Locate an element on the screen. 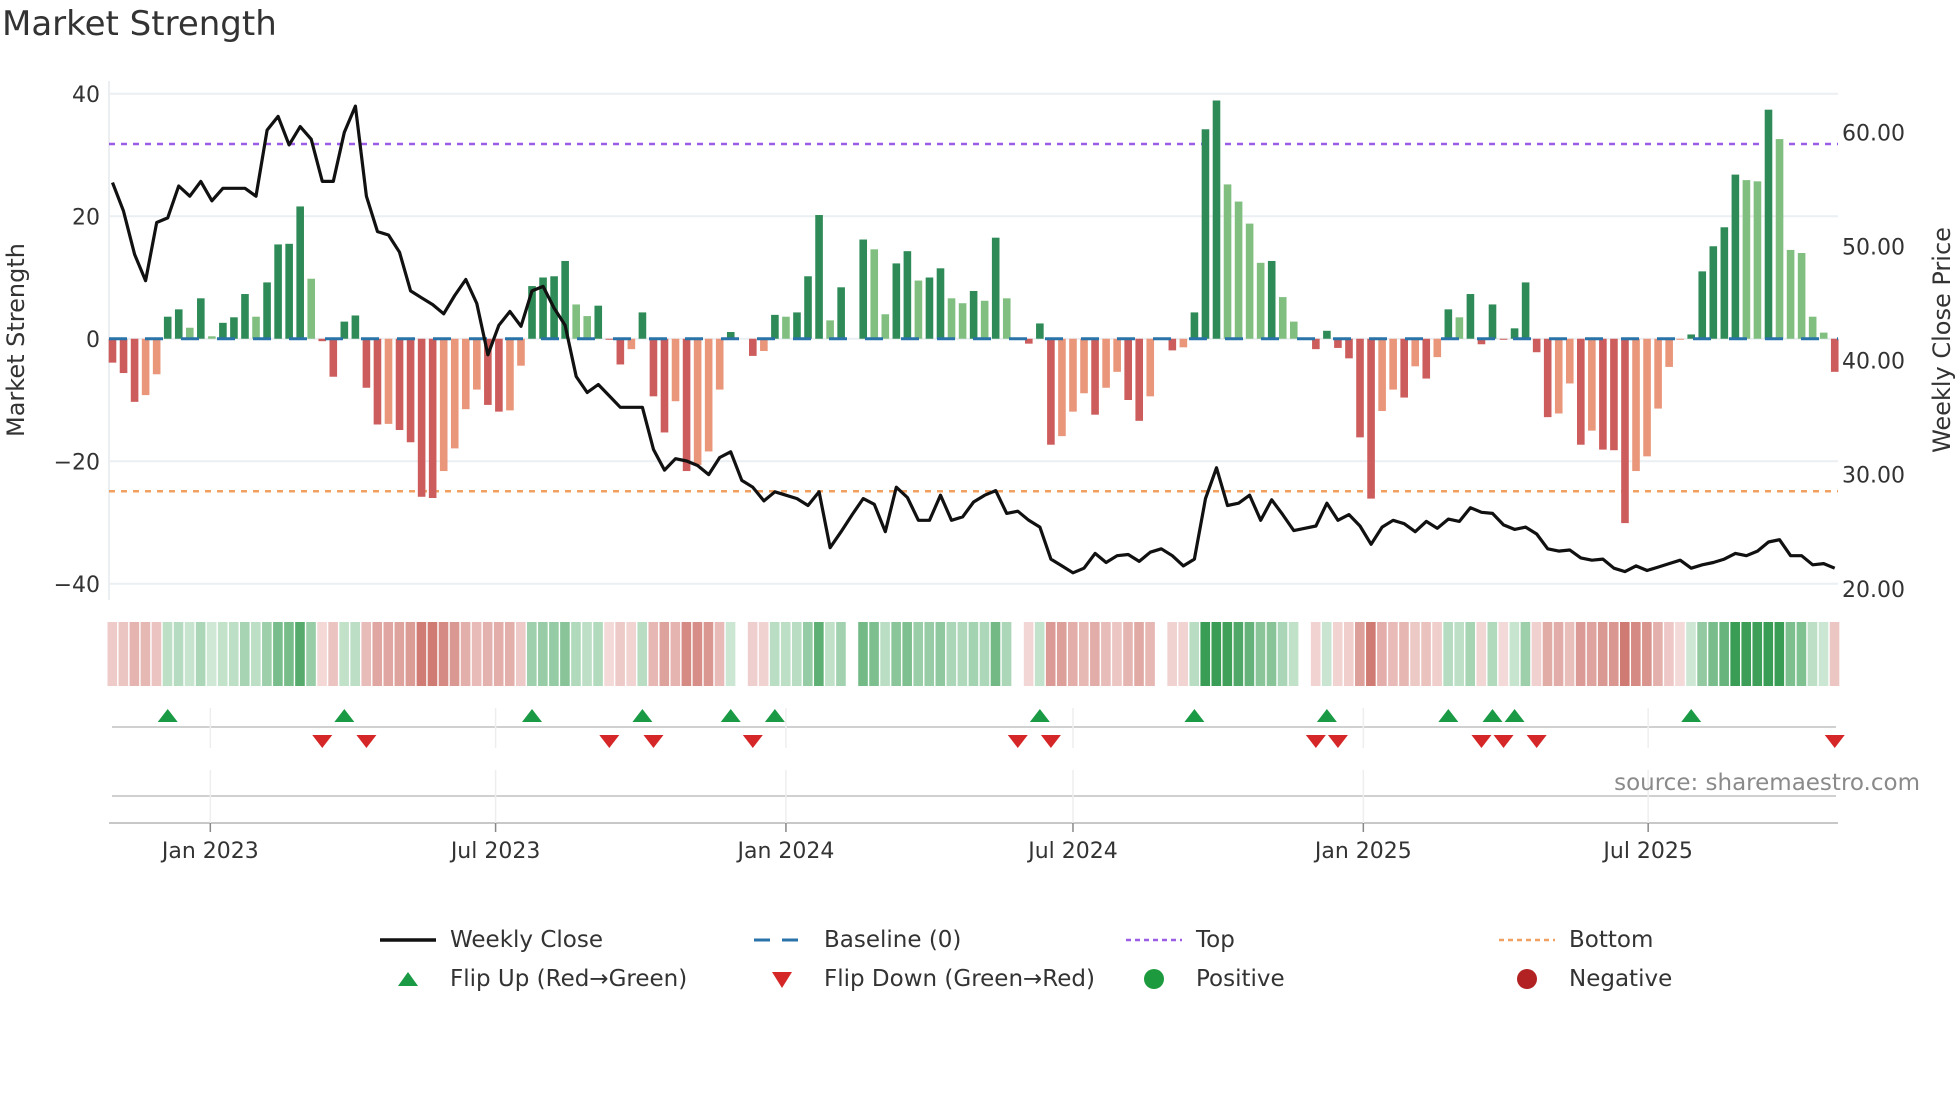 The image size is (1960, 1102). x-tick-label: Jul 2025 is located at coordinates (1647, 851).